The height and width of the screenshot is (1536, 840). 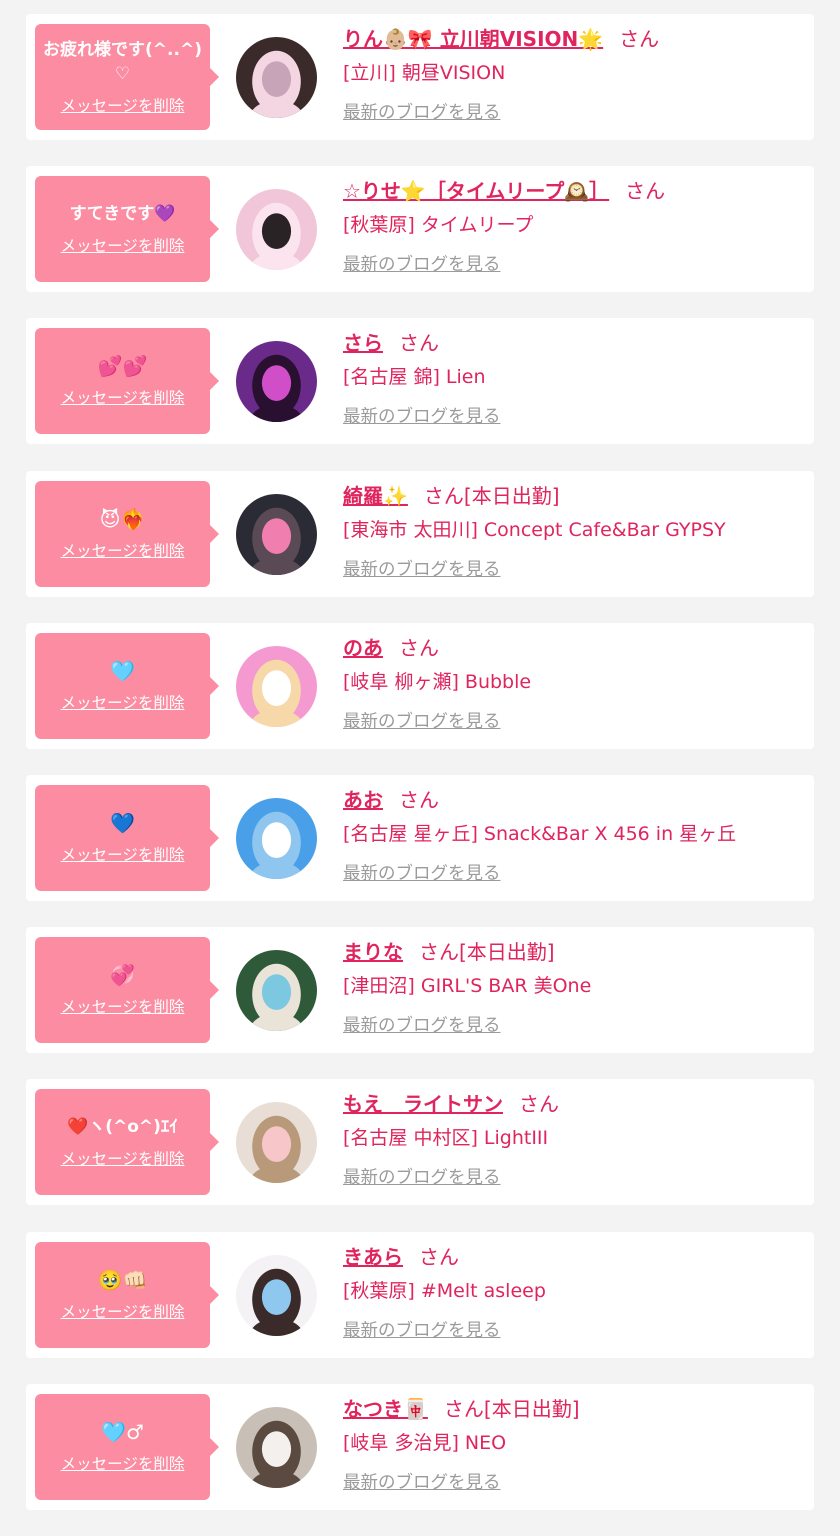 I want to click on shop-location: [東海市 太田川] Concept Cafe&Bar GYPSY, so click(x=534, y=529).